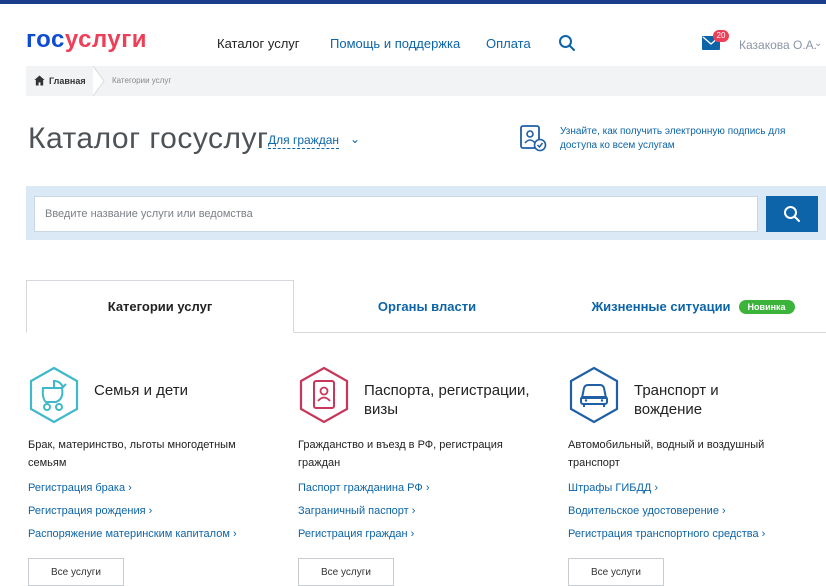  What do you see at coordinates (258, 43) in the screenshot?
I see `nav-catalog: Каталог услуг` at bounding box center [258, 43].